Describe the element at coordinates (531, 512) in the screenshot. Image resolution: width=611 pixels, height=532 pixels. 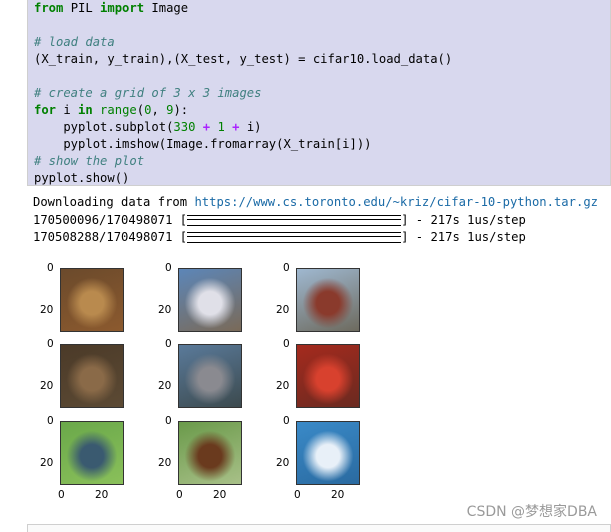
I see `watermark: CSDN @梦想家DBA` at that location.